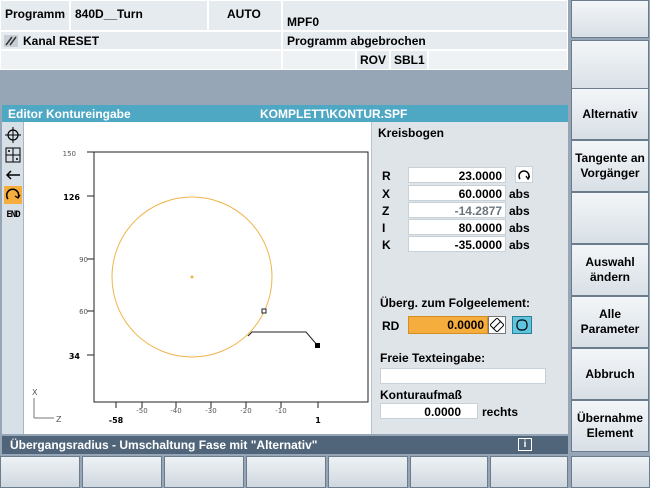 The image size is (650, 488). What do you see at coordinates (425, 15) in the screenshot?
I see `program-name: MPF0` at bounding box center [425, 15].